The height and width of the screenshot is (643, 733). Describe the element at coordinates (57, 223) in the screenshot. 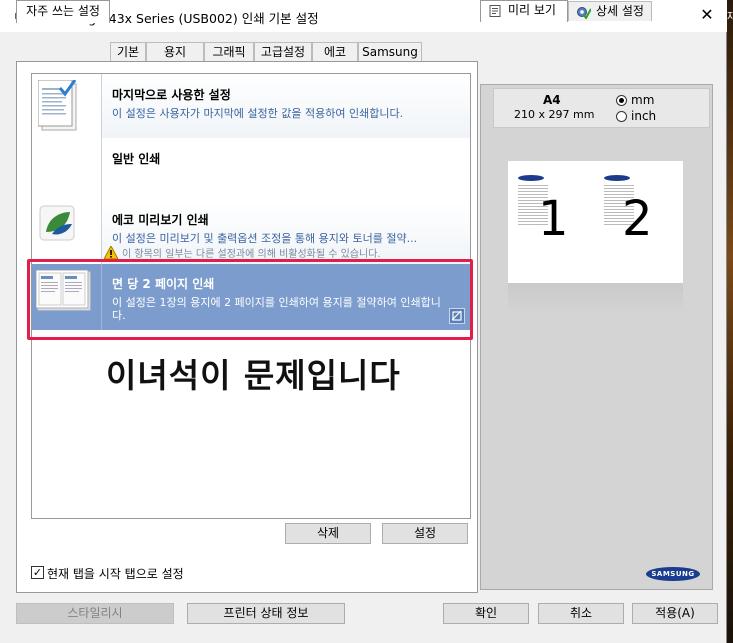

I see `eco-leaf-icon` at that location.